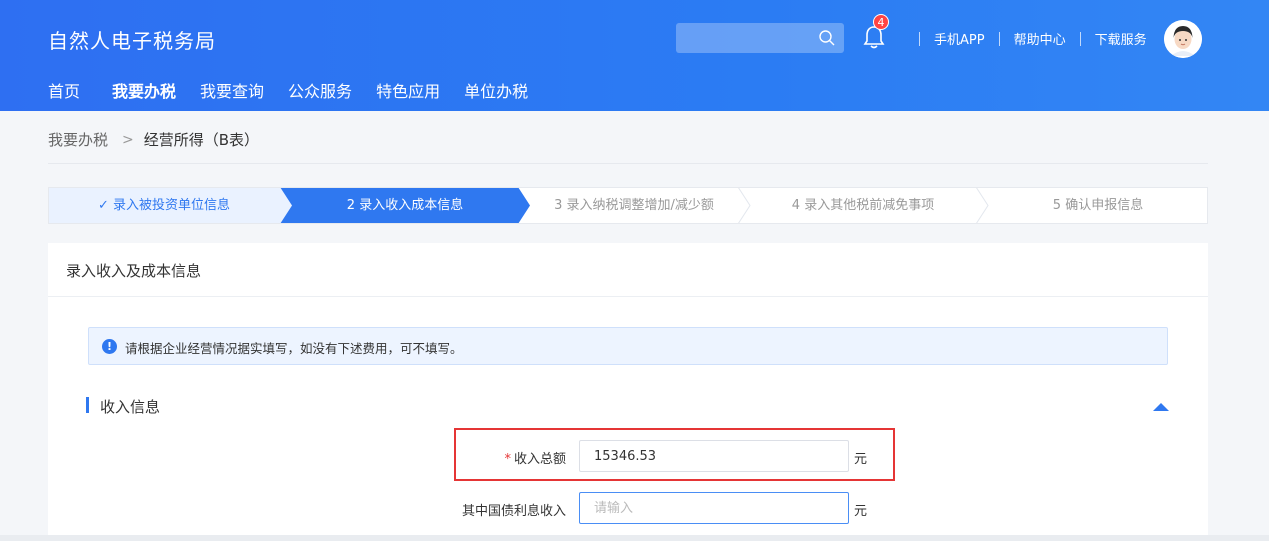  I want to click on main-nav: 首页 我要办税 我要查询 公众服务 特色应用 单位办税, so click(300, 92).